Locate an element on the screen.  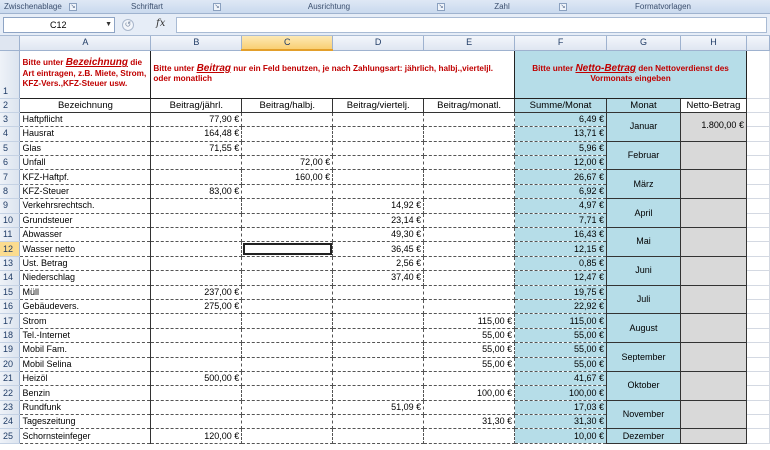
cell-summe: 31,30 € is located at coordinates (561, 422).